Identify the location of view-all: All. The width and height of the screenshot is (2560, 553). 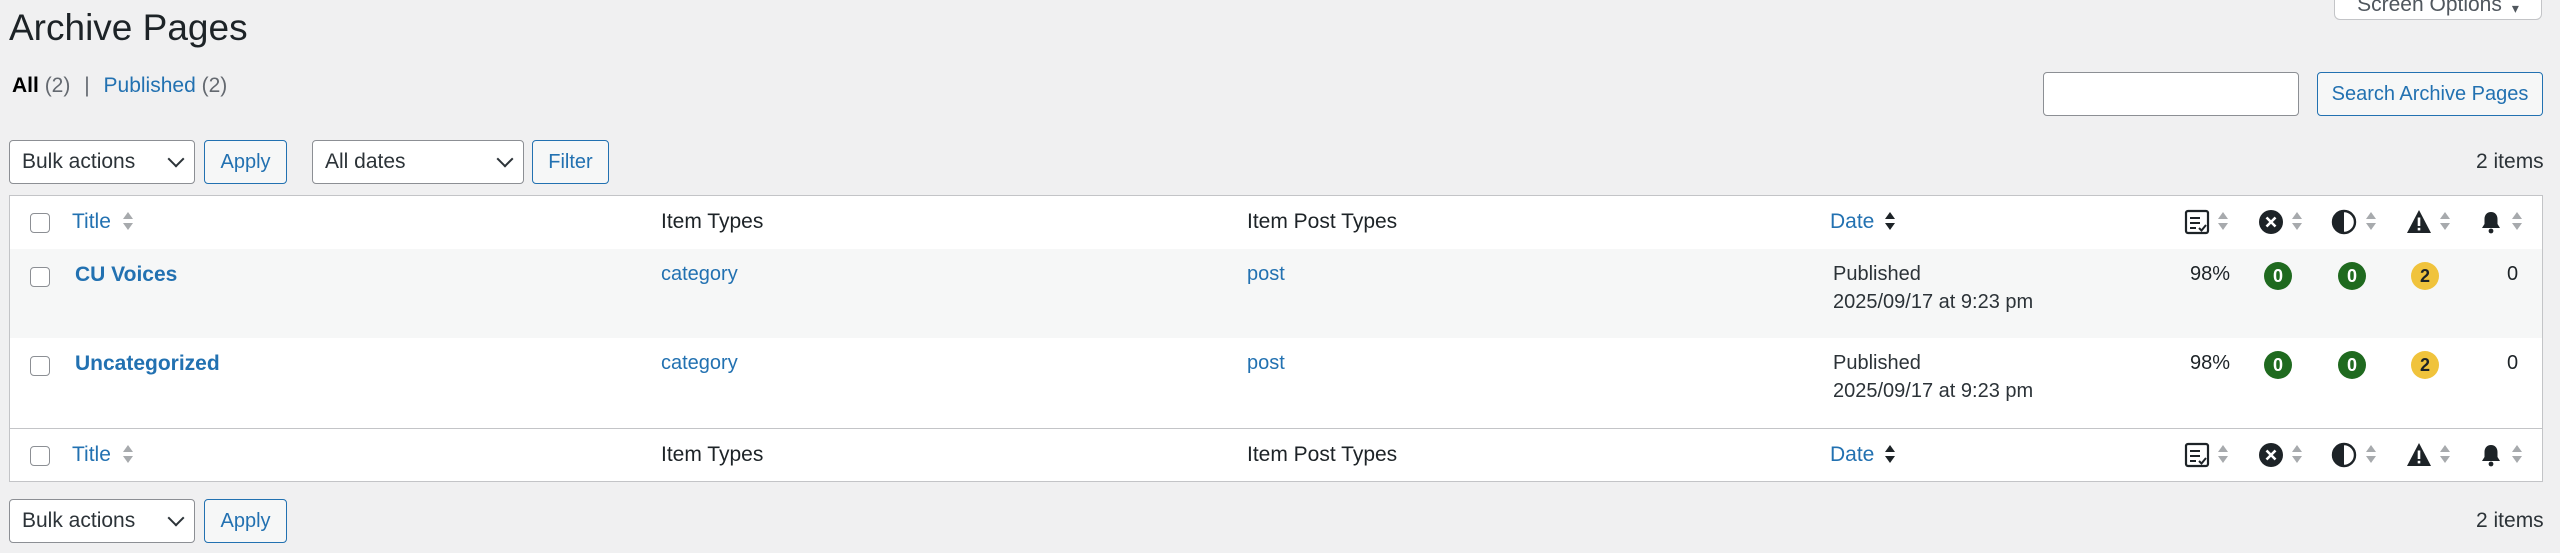
(25, 85).